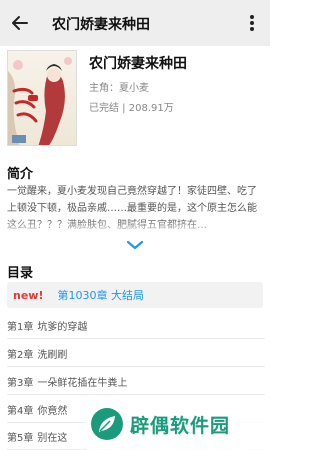 This screenshot has height=450, width=320. Describe the element at coordinates (136, 353) in the screenshot. I see `chapter-item: 第2章 洗刷刷` at that location.